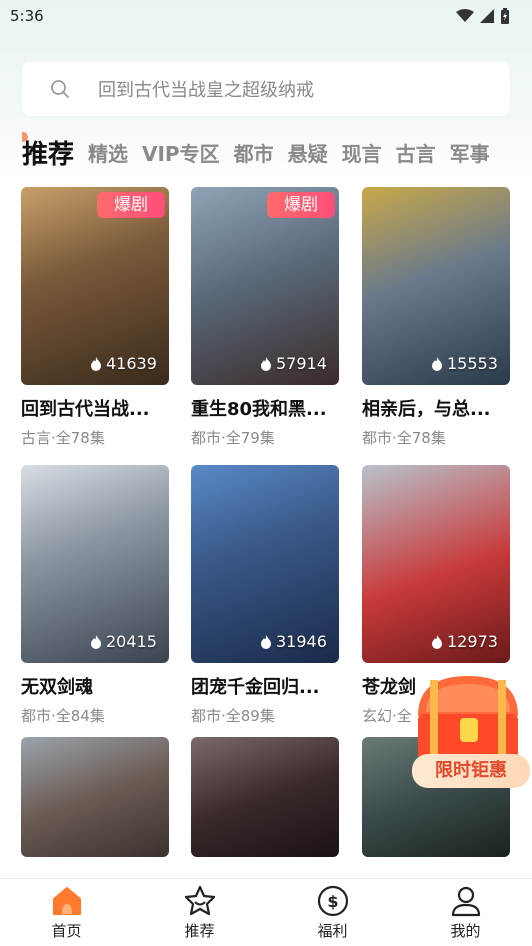 Image resolution: width=532 pixels, height=946 pixels. I want to click on nav-profile-label: 我的, so click(465, 931).